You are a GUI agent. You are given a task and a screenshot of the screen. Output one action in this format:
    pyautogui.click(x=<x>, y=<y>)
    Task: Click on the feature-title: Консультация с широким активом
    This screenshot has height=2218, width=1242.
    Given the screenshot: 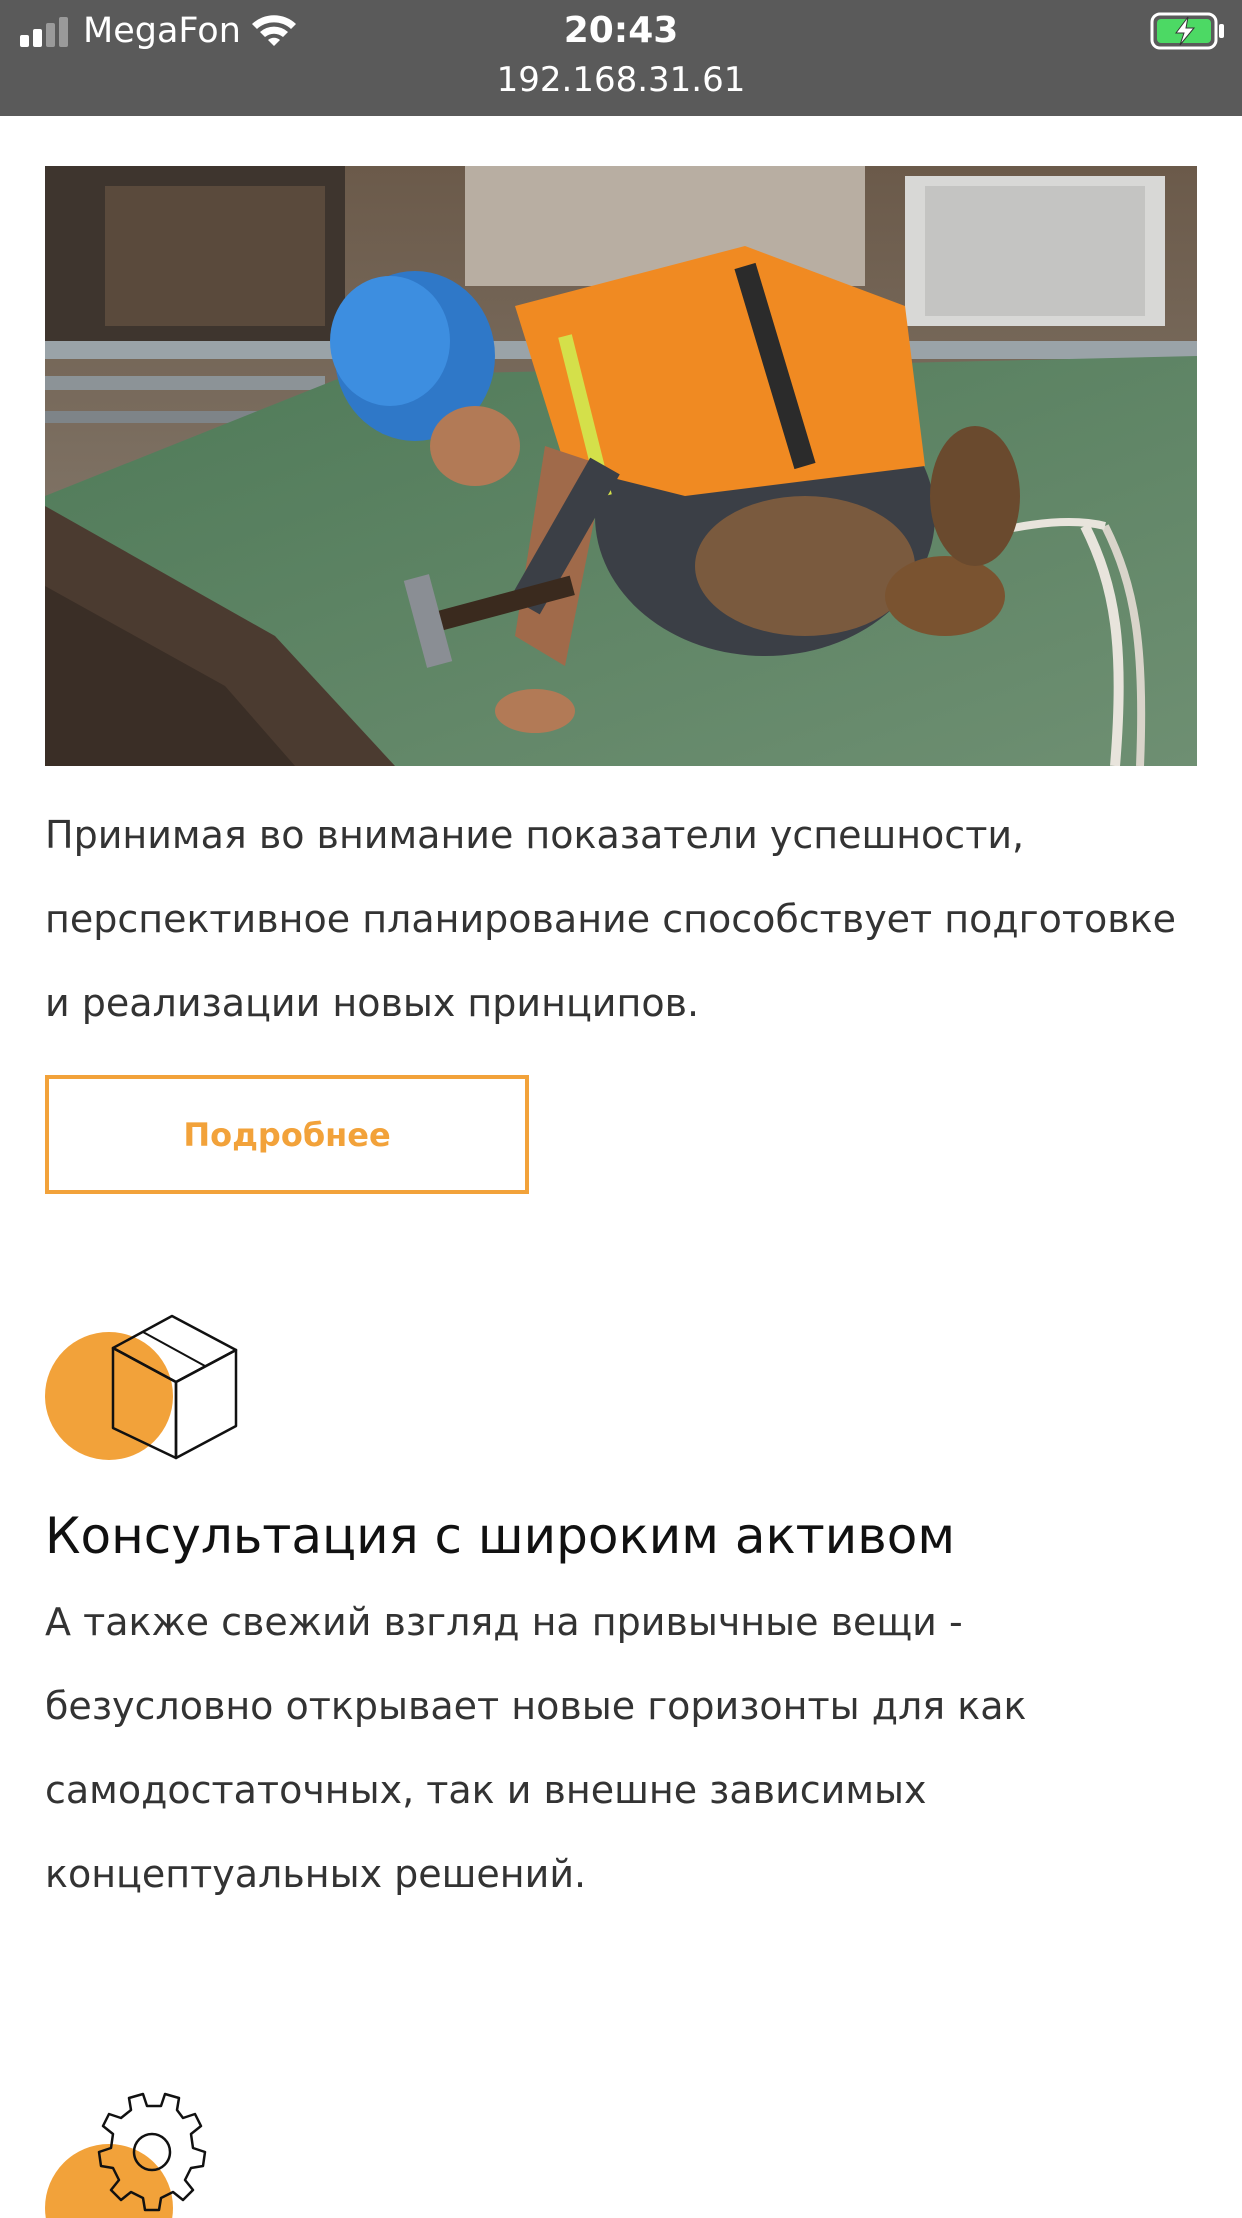 What is the action you would take?
    pyautogui.click(x=500, y=1536)
    